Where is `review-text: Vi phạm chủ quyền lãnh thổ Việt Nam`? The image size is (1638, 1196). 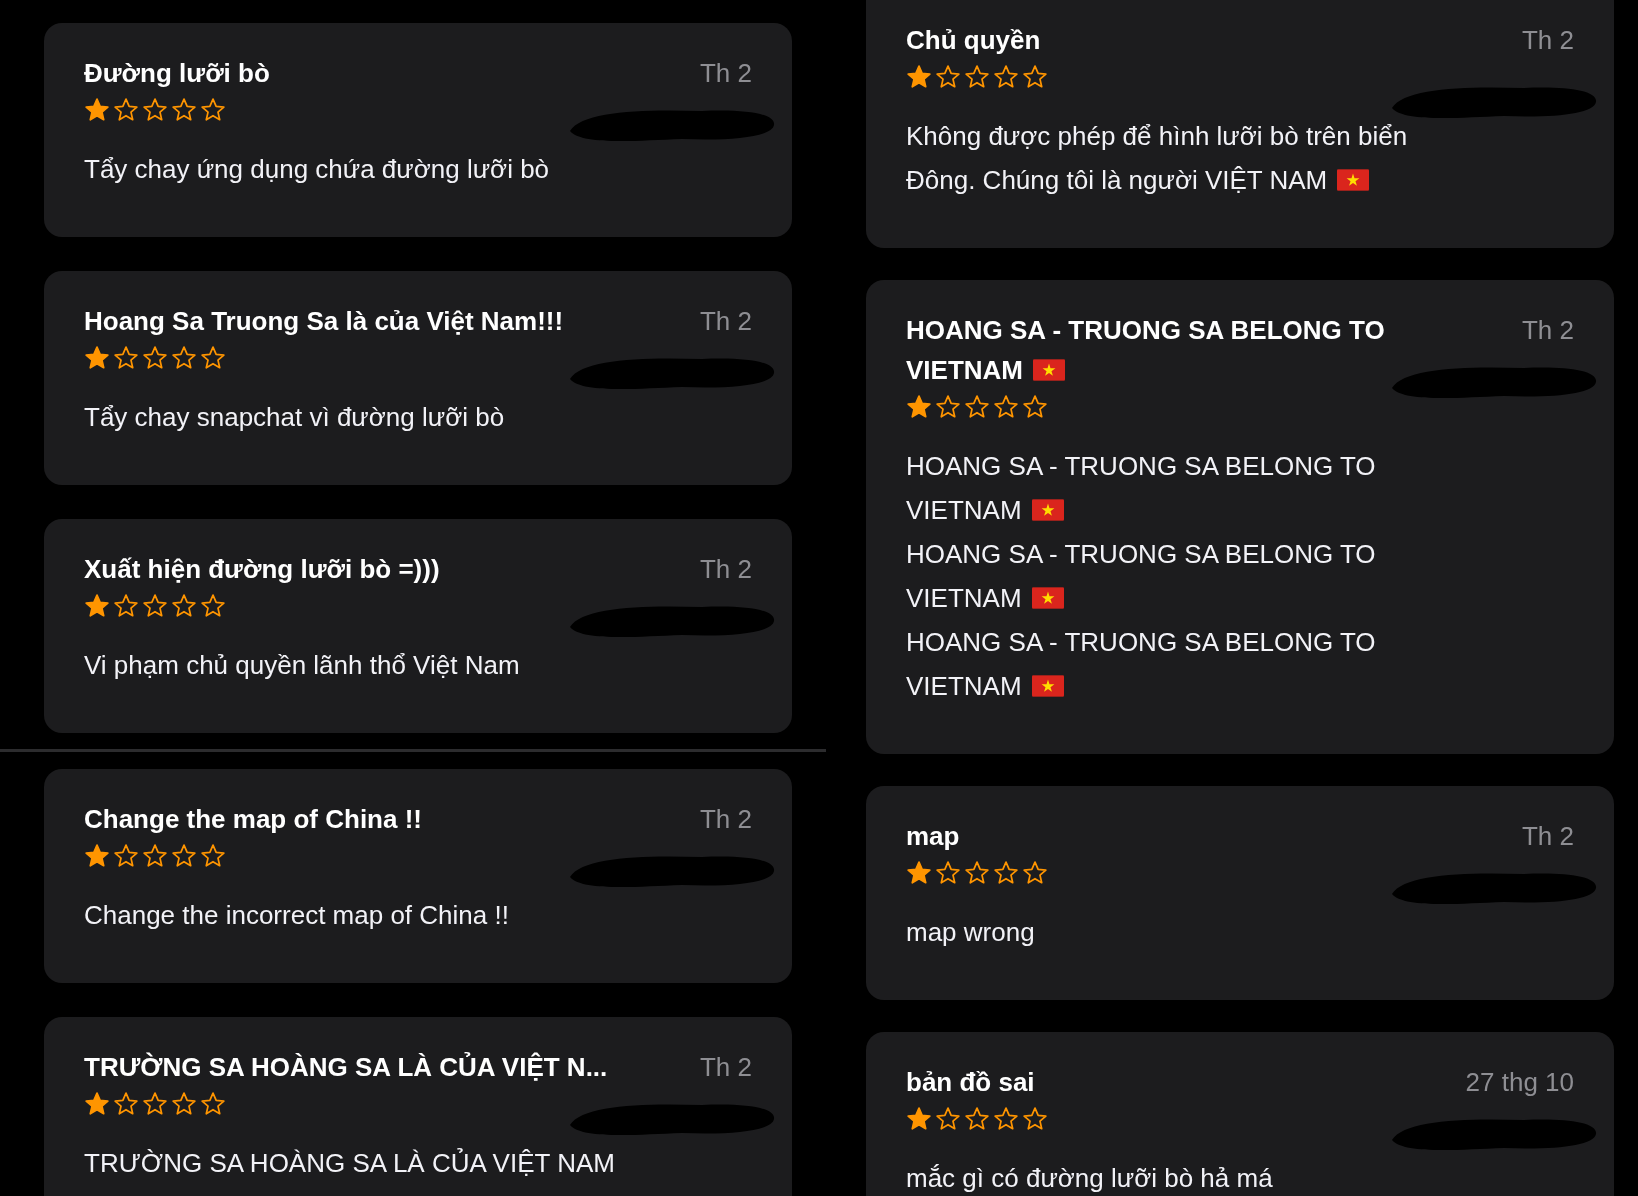 review-text: Vi phạm chủ quyền lãnh thổ Việt Nam is located at coordinates (302, 665).